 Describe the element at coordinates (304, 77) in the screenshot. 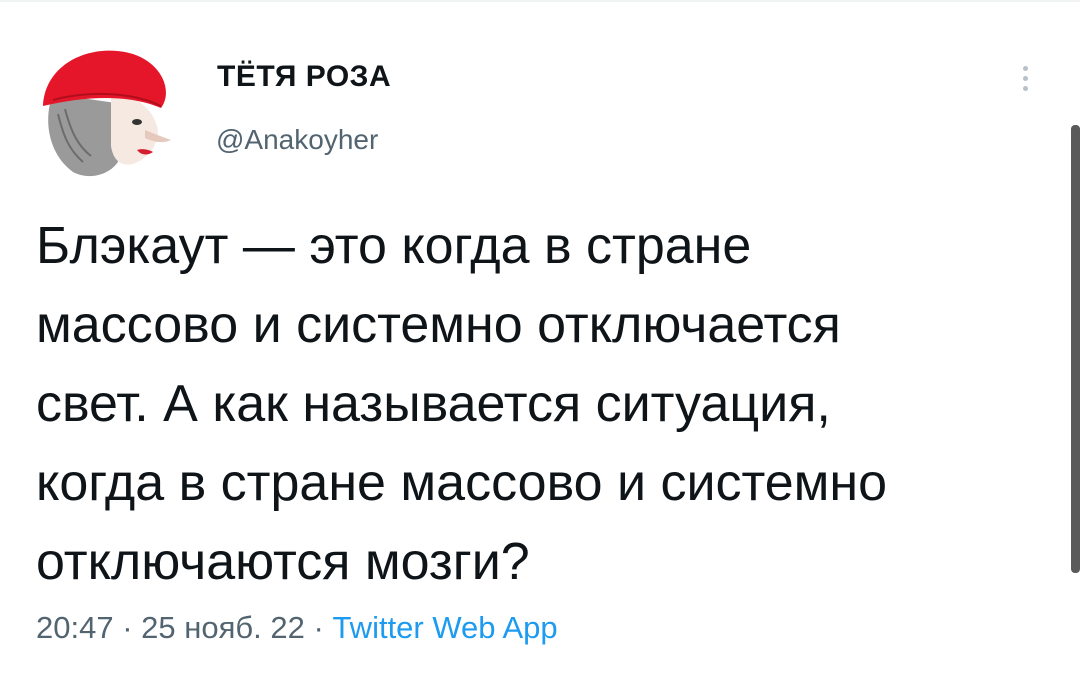

I see `author-display-name: ТЁТЯ РОЗА` at that location.